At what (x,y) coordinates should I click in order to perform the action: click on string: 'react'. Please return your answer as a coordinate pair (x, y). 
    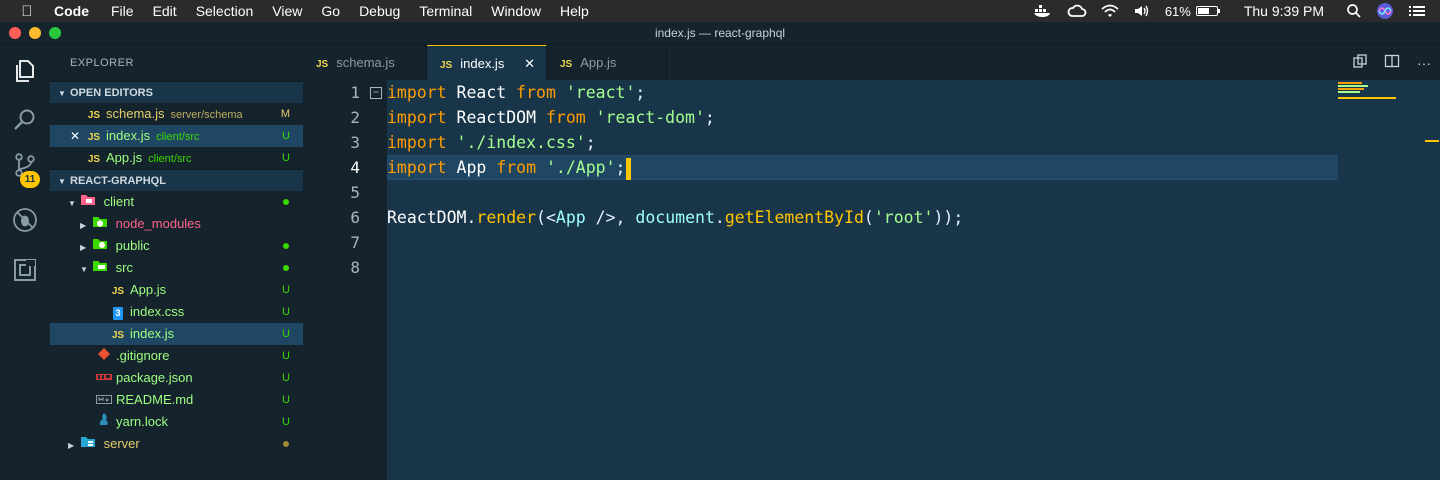
    Looking at the image, I should click on (600, 92).